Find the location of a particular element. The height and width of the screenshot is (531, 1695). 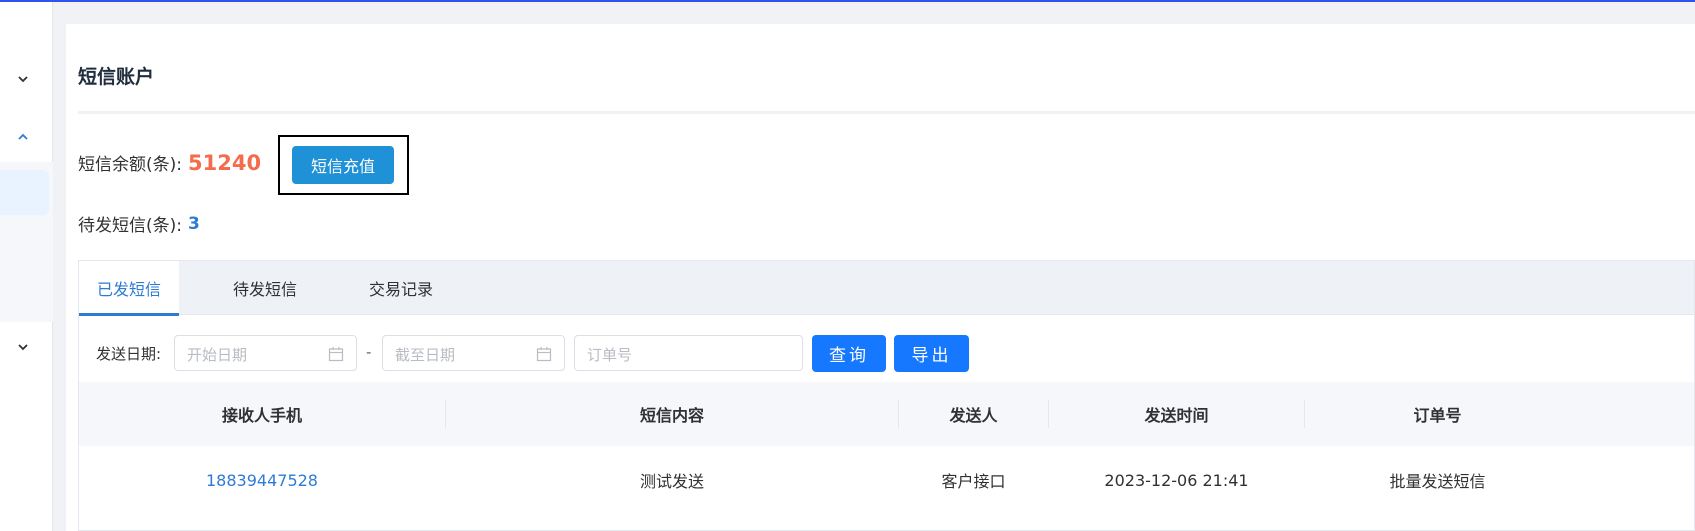

divider is located at coordinates (886, 112).